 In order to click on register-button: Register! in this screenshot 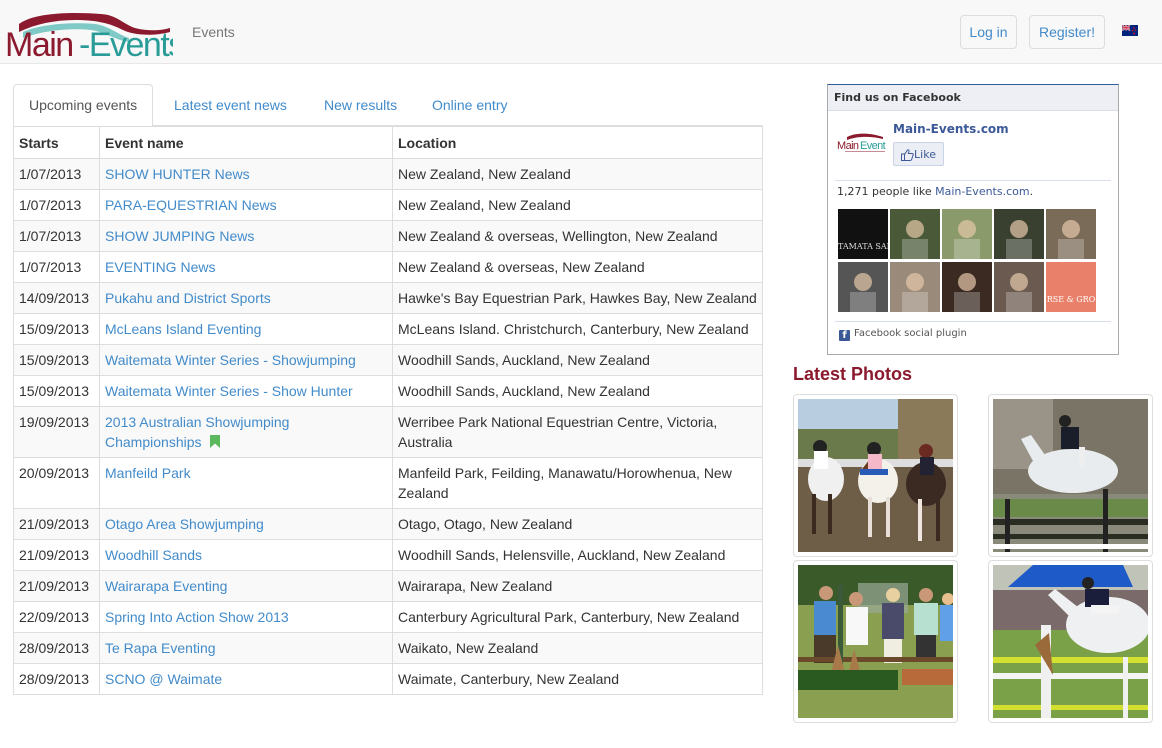, I will do `click(1067, 32)`.